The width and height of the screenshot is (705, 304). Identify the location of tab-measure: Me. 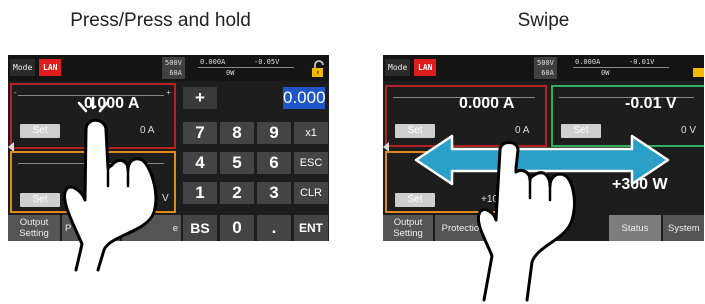
(521, 228).